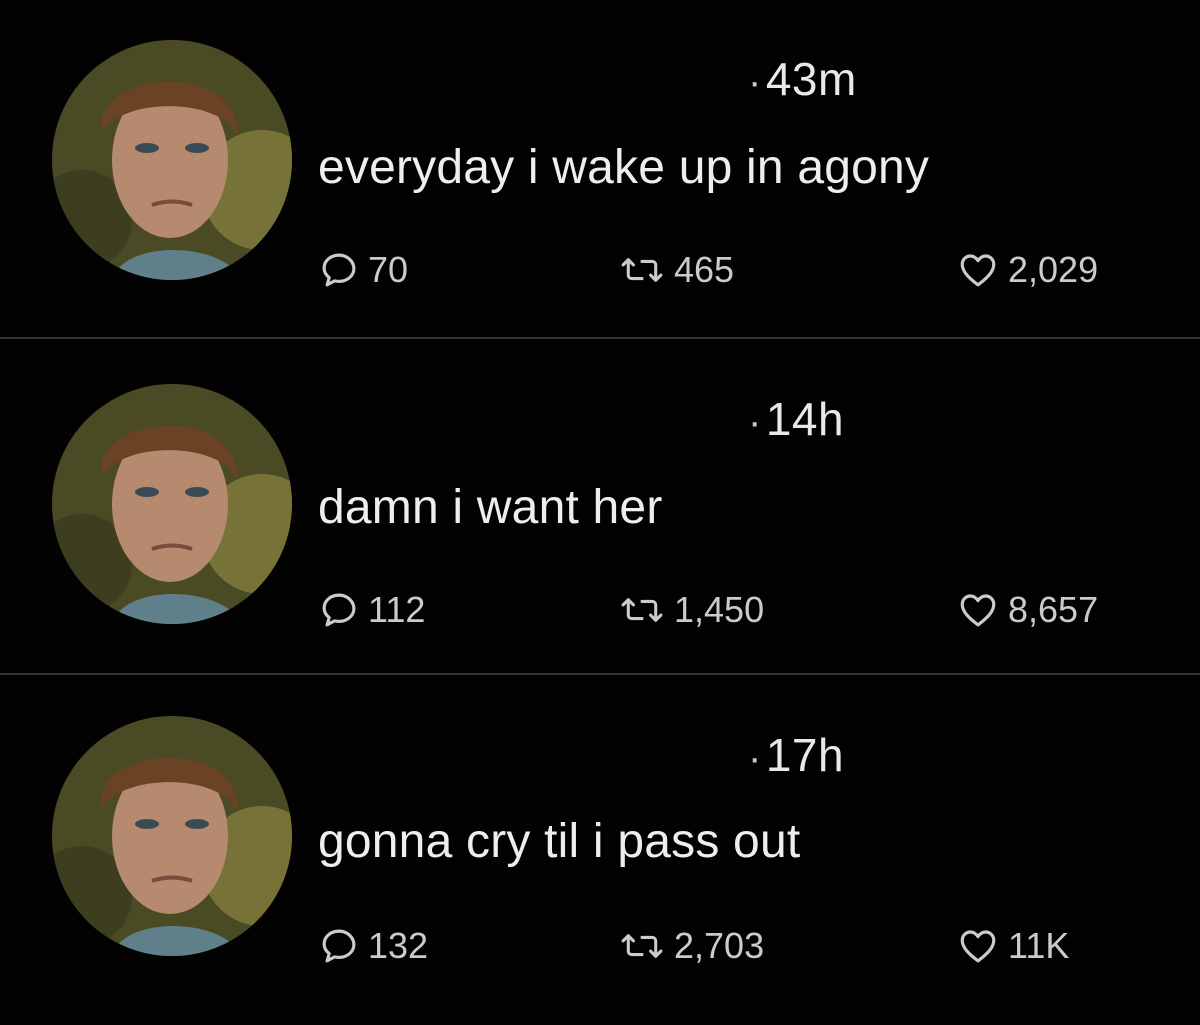 The width and height of the screenshot is (1200, 1025). Describe the element at coordinates (805, 755) in the screenshot. I see `timestamp-text: 17h` at that location.